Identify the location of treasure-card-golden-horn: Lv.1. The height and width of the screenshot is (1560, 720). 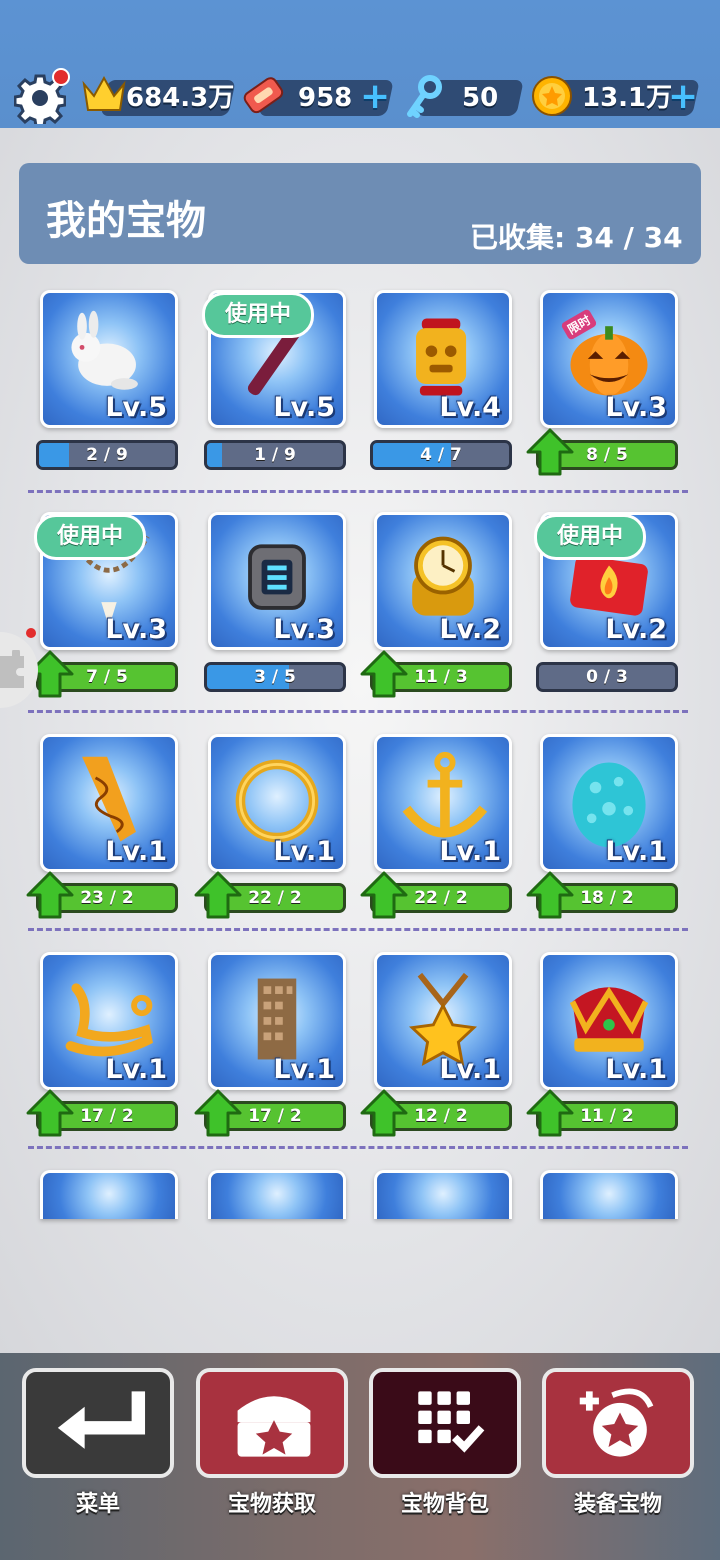
(109, 1021).